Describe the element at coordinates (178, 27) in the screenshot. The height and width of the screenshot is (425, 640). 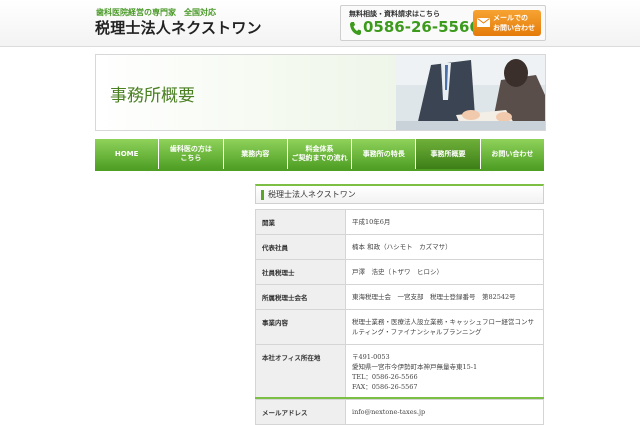
I see `site-logo-text: 税理士法人ネクストワン` at that location.